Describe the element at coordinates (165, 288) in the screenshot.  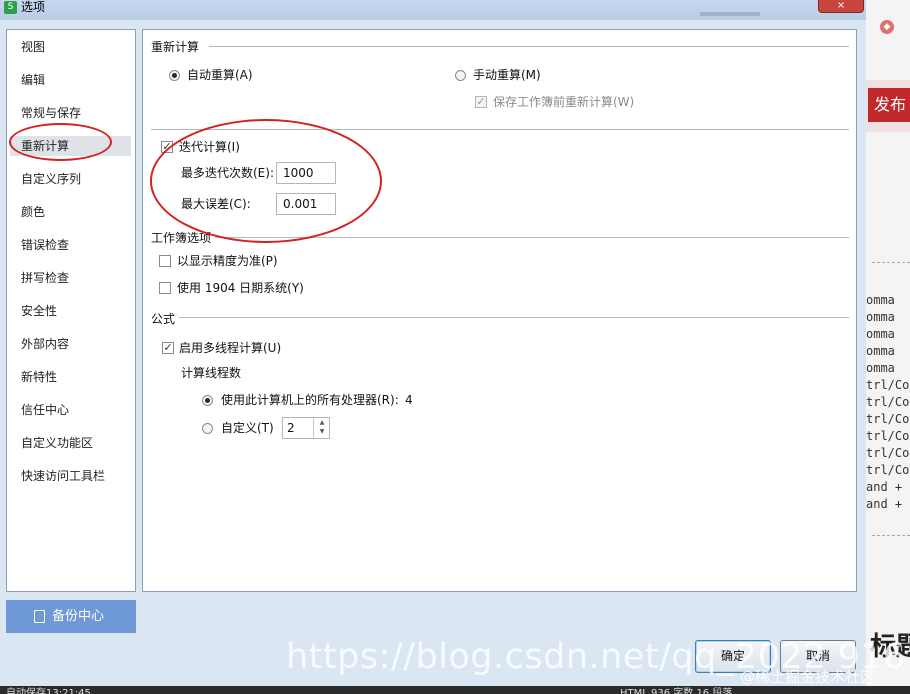
I see `date-1904-checkbox` at that location.